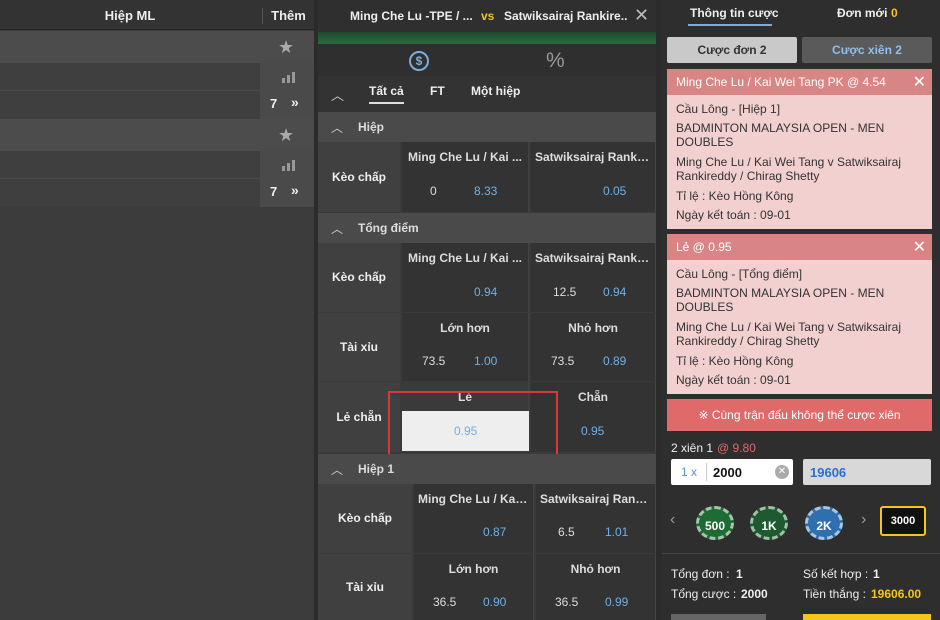 This screenshot has height=620, width=940. I want to click on handicap: 6.5, so click(566, 532).